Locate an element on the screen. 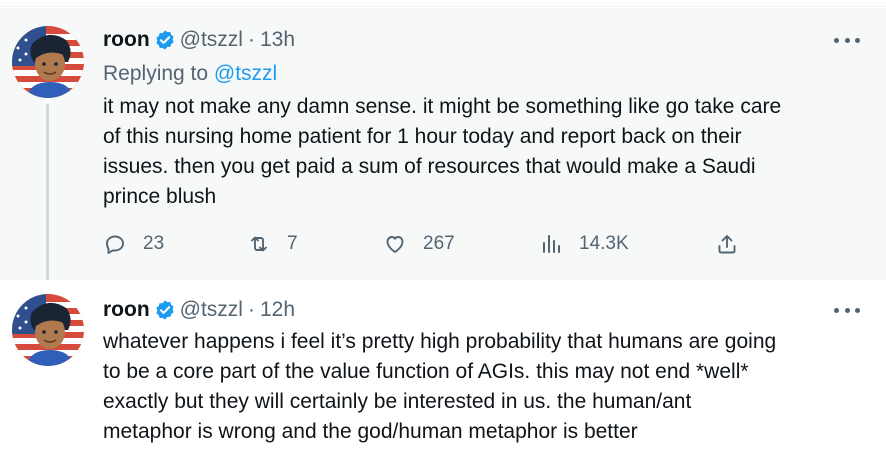 This screenshot has width=886, height=456. tweet-header: roon @tszzl · 12h is located at coordinates (199, 310).